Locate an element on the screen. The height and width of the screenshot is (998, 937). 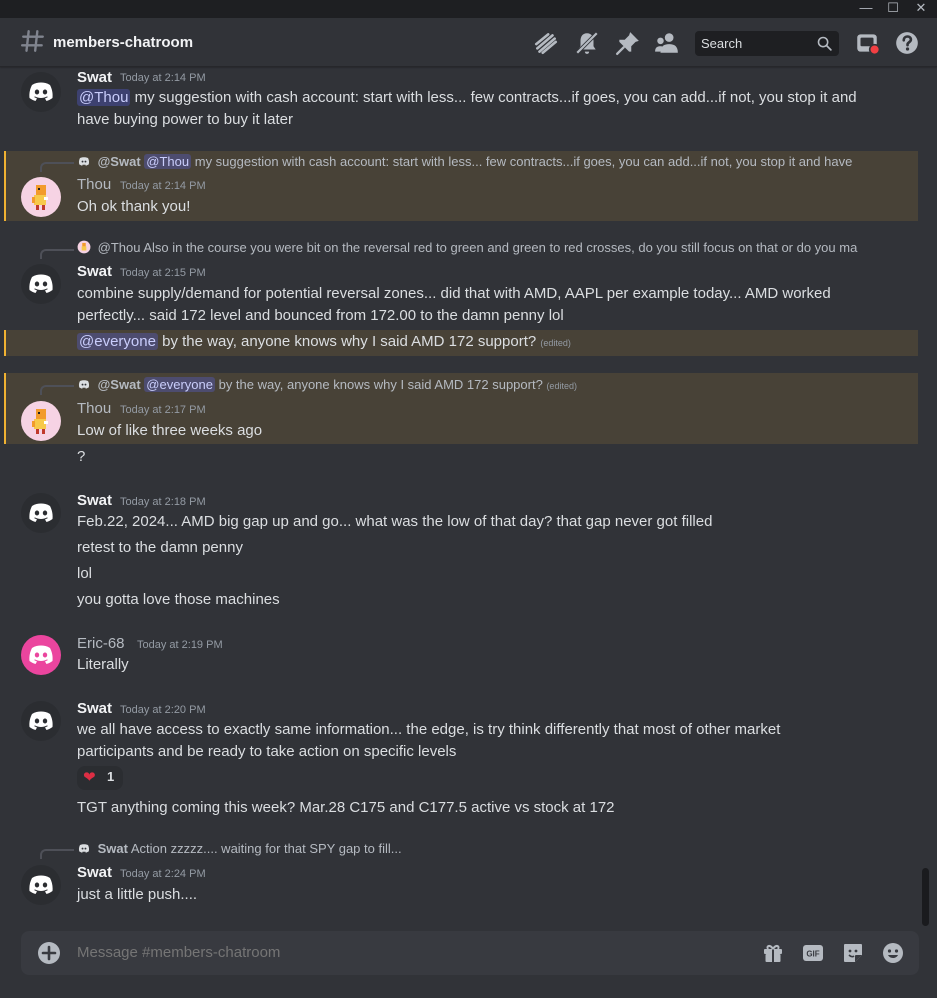
maximize-button: ☐ is located at coordinates (893, 9).